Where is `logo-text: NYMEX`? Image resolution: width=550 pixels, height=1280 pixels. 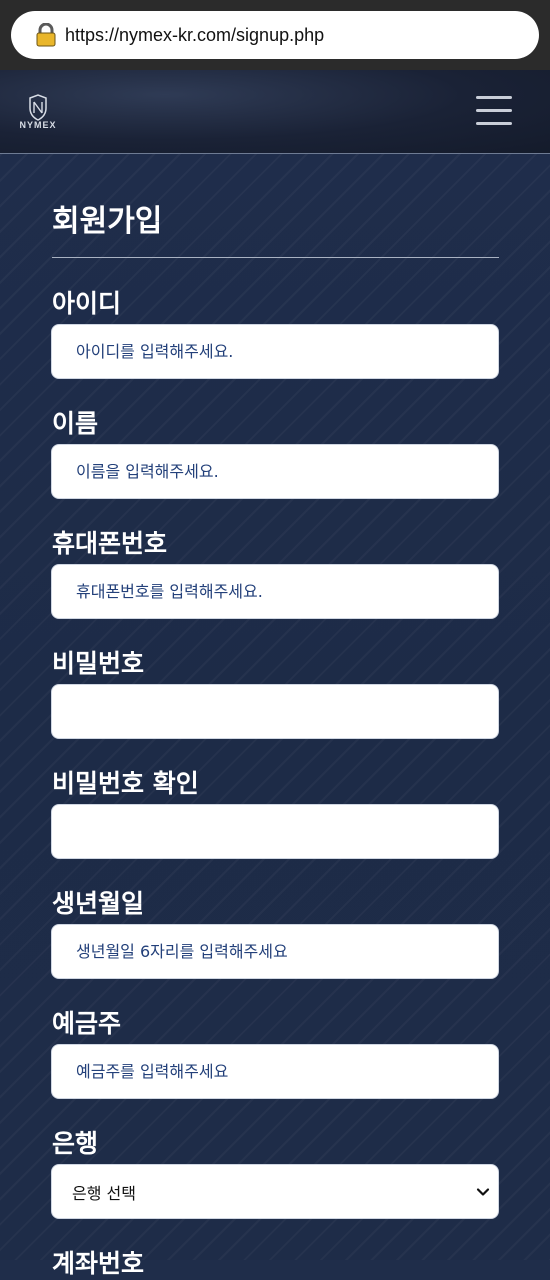 logo-text: NYMEX is located at coordinates (38, 125).